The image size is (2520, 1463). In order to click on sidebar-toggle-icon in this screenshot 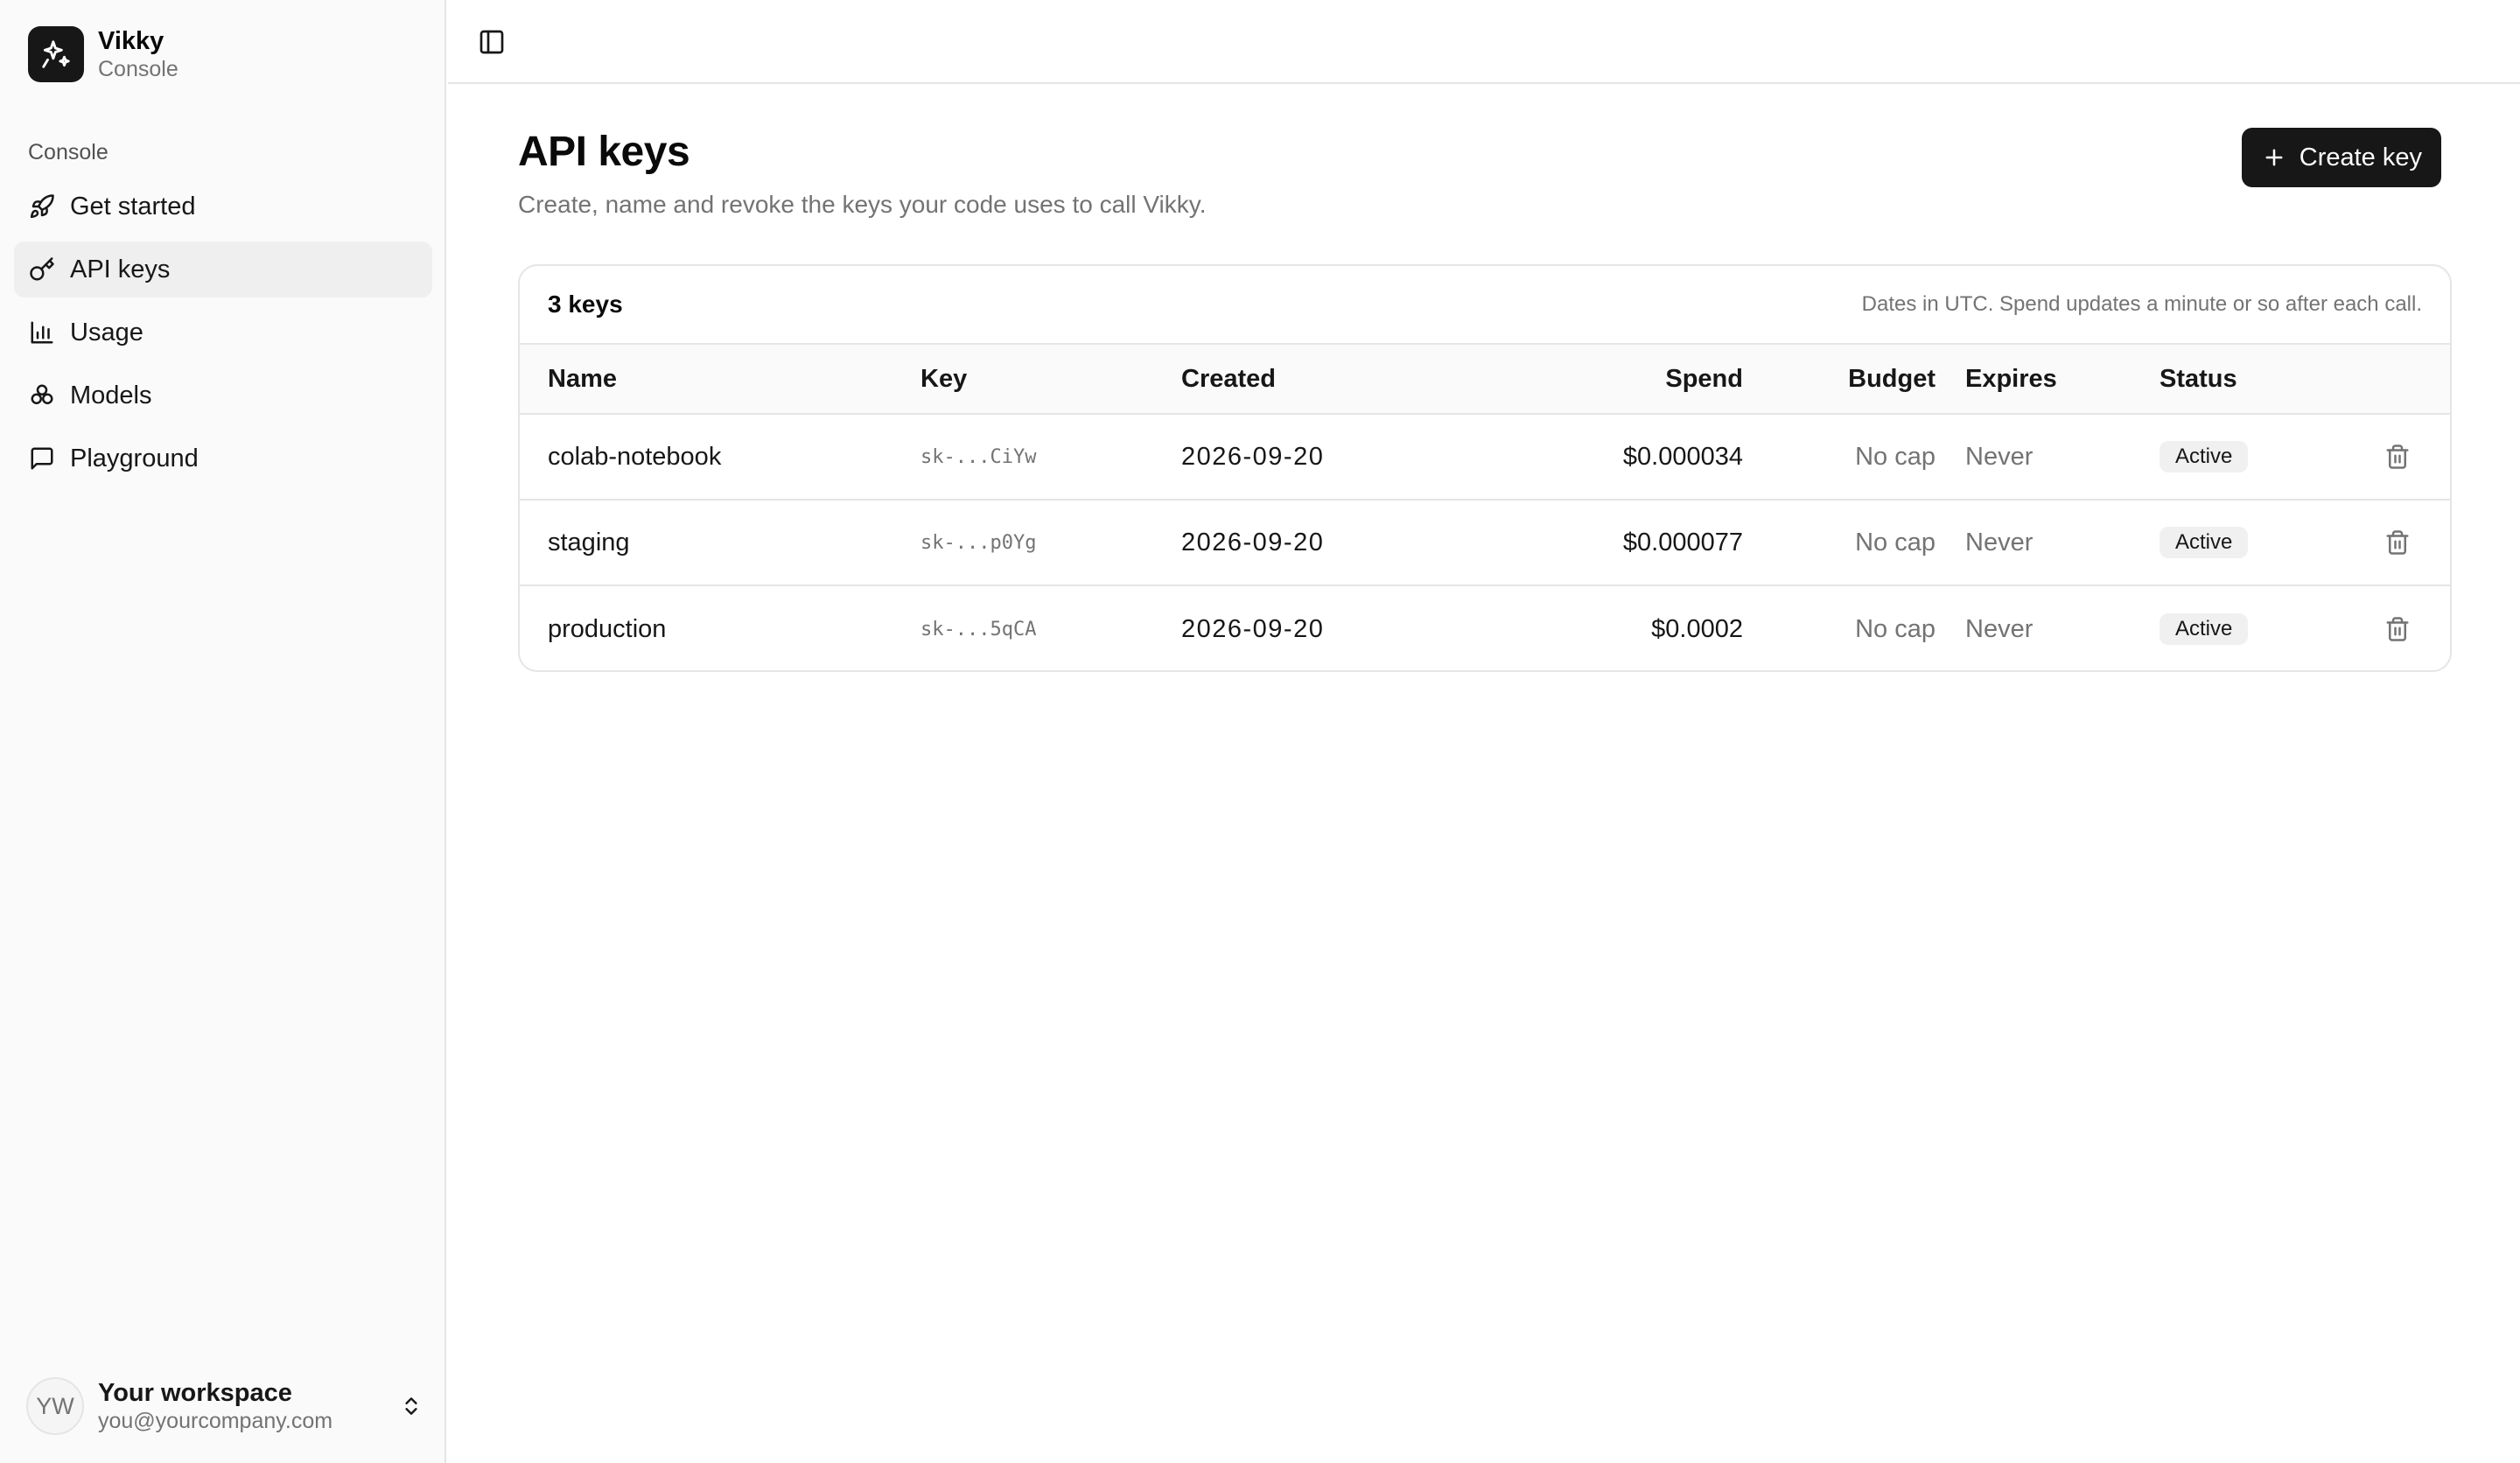, I will do `click(492, 42)`.